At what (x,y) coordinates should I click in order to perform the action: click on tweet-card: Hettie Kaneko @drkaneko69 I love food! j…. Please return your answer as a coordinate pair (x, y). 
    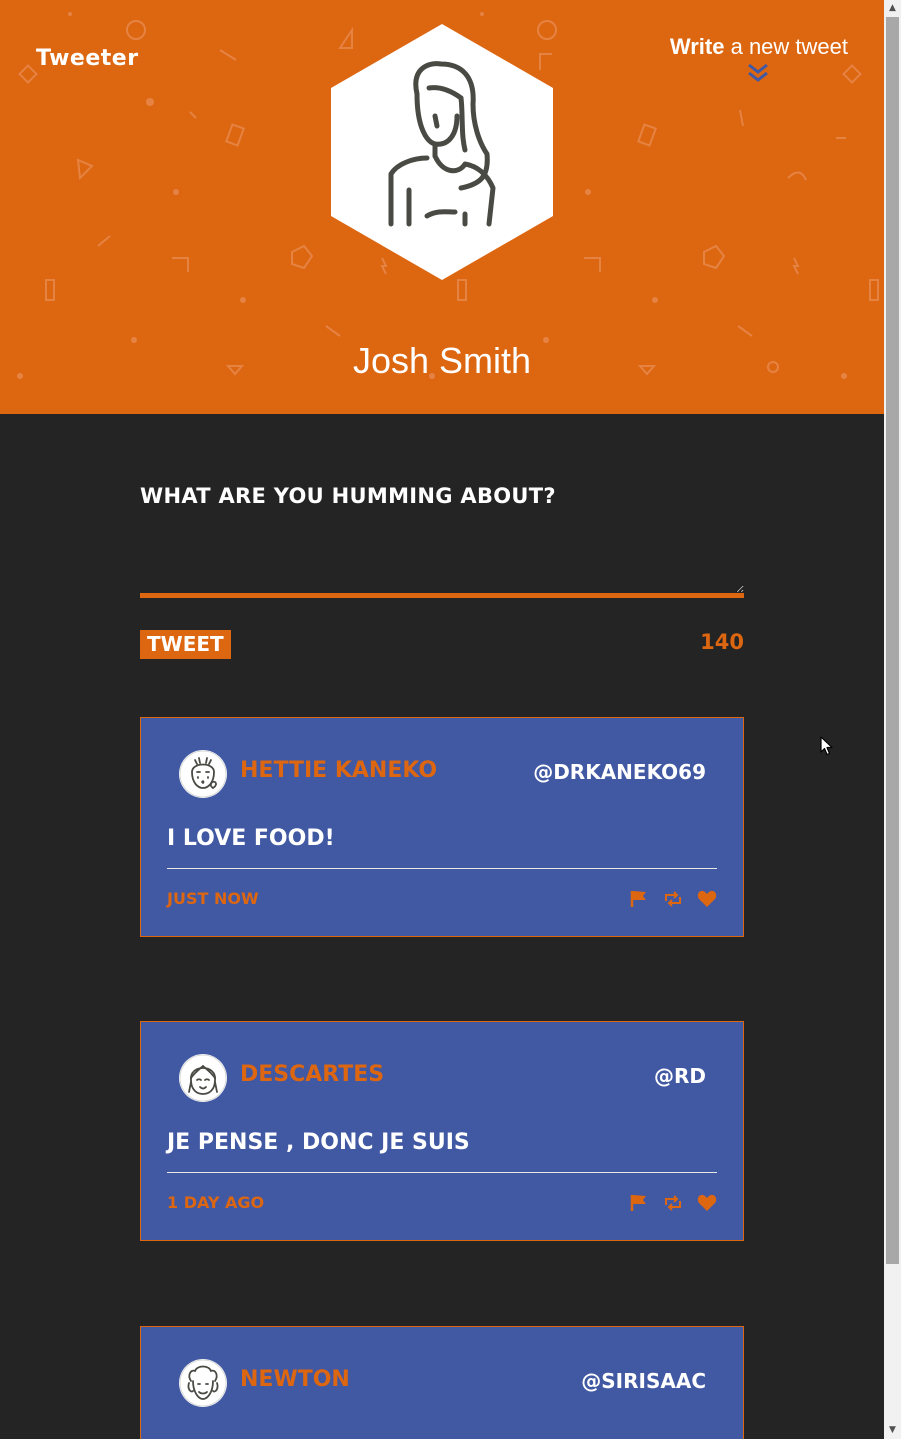
    Looking at the image, I should click on (442, 827).